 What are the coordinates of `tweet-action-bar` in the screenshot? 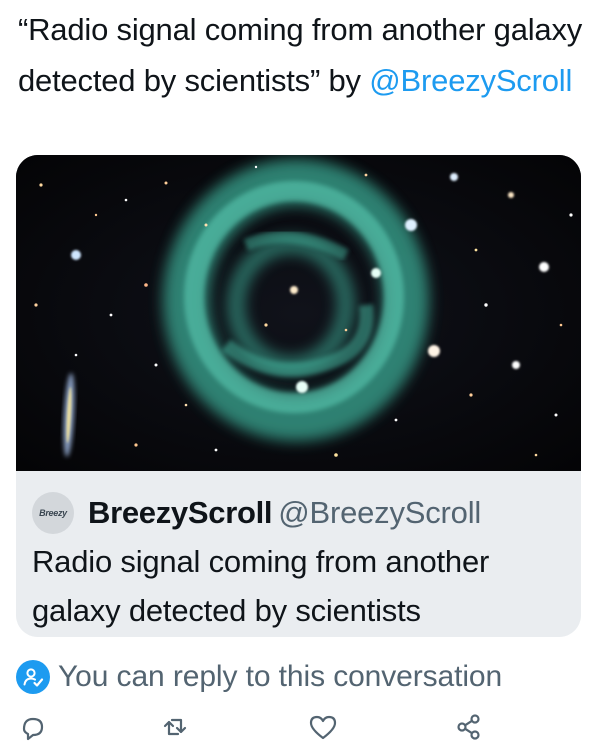 It's located at (298, 727).